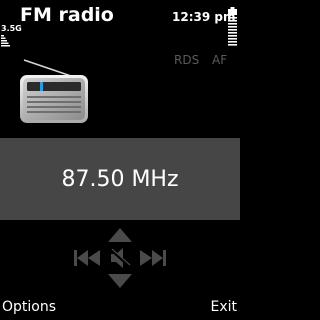 The image size is (320, 320). I want to click on options-softkey: Options, so click(29, 307).